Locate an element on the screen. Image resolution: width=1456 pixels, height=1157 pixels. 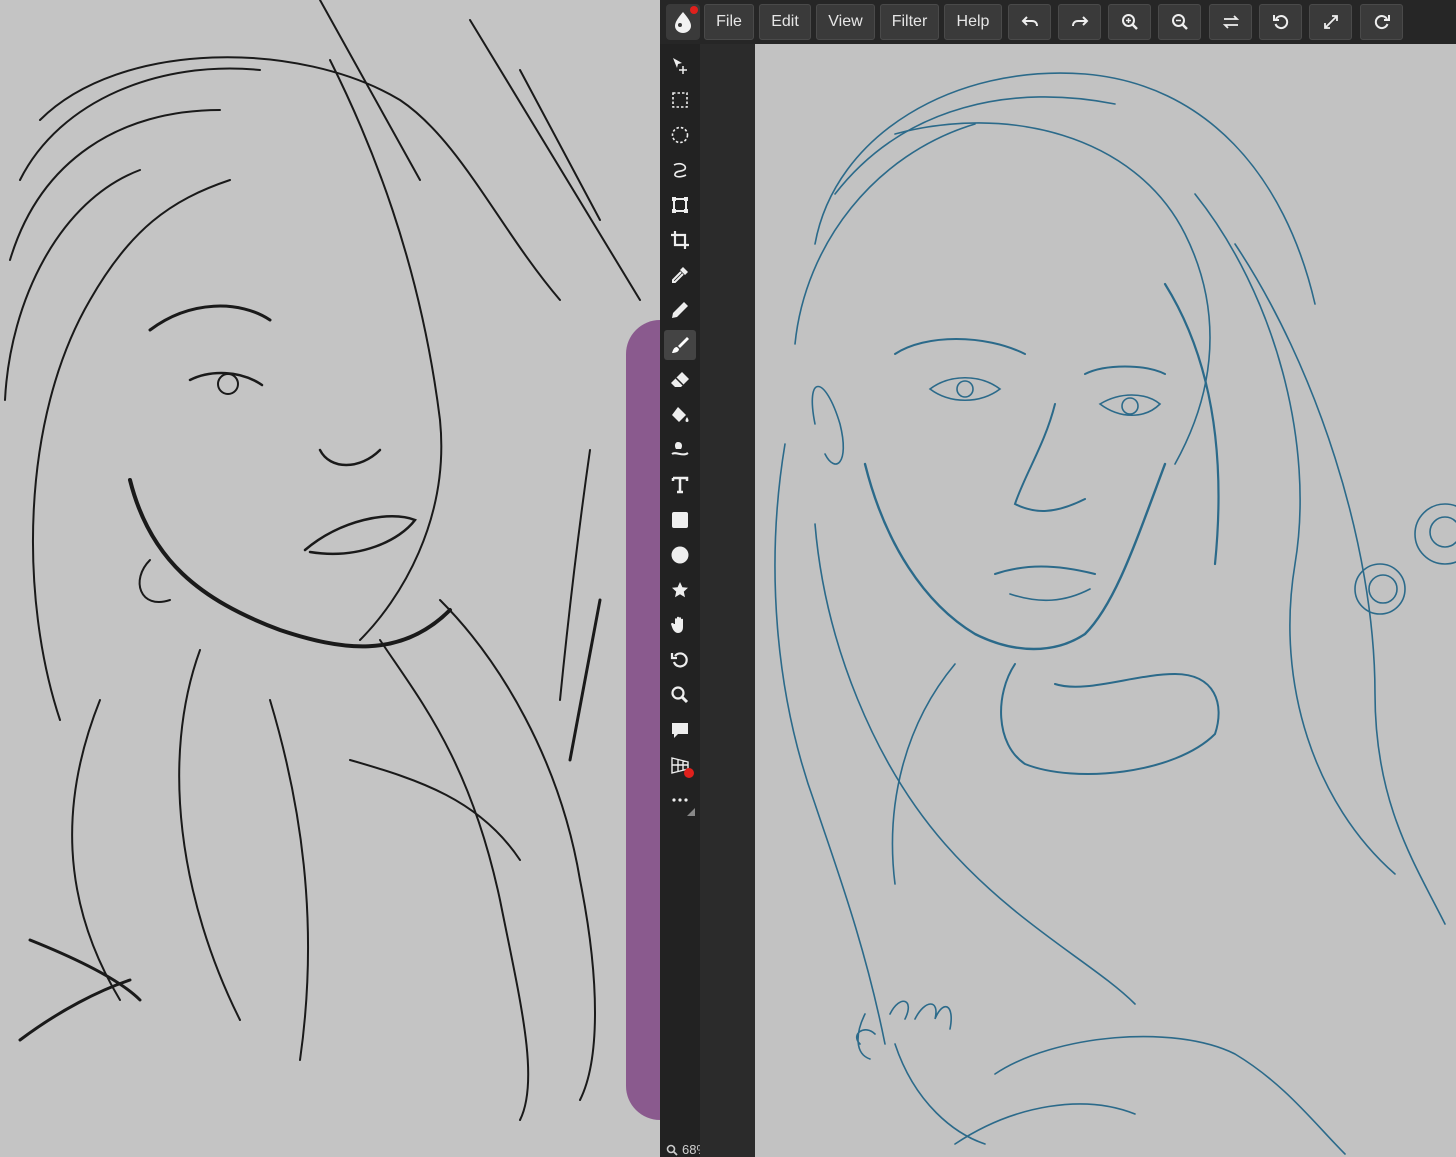
ellipse-select-icon is located at coordinates (680, 135).